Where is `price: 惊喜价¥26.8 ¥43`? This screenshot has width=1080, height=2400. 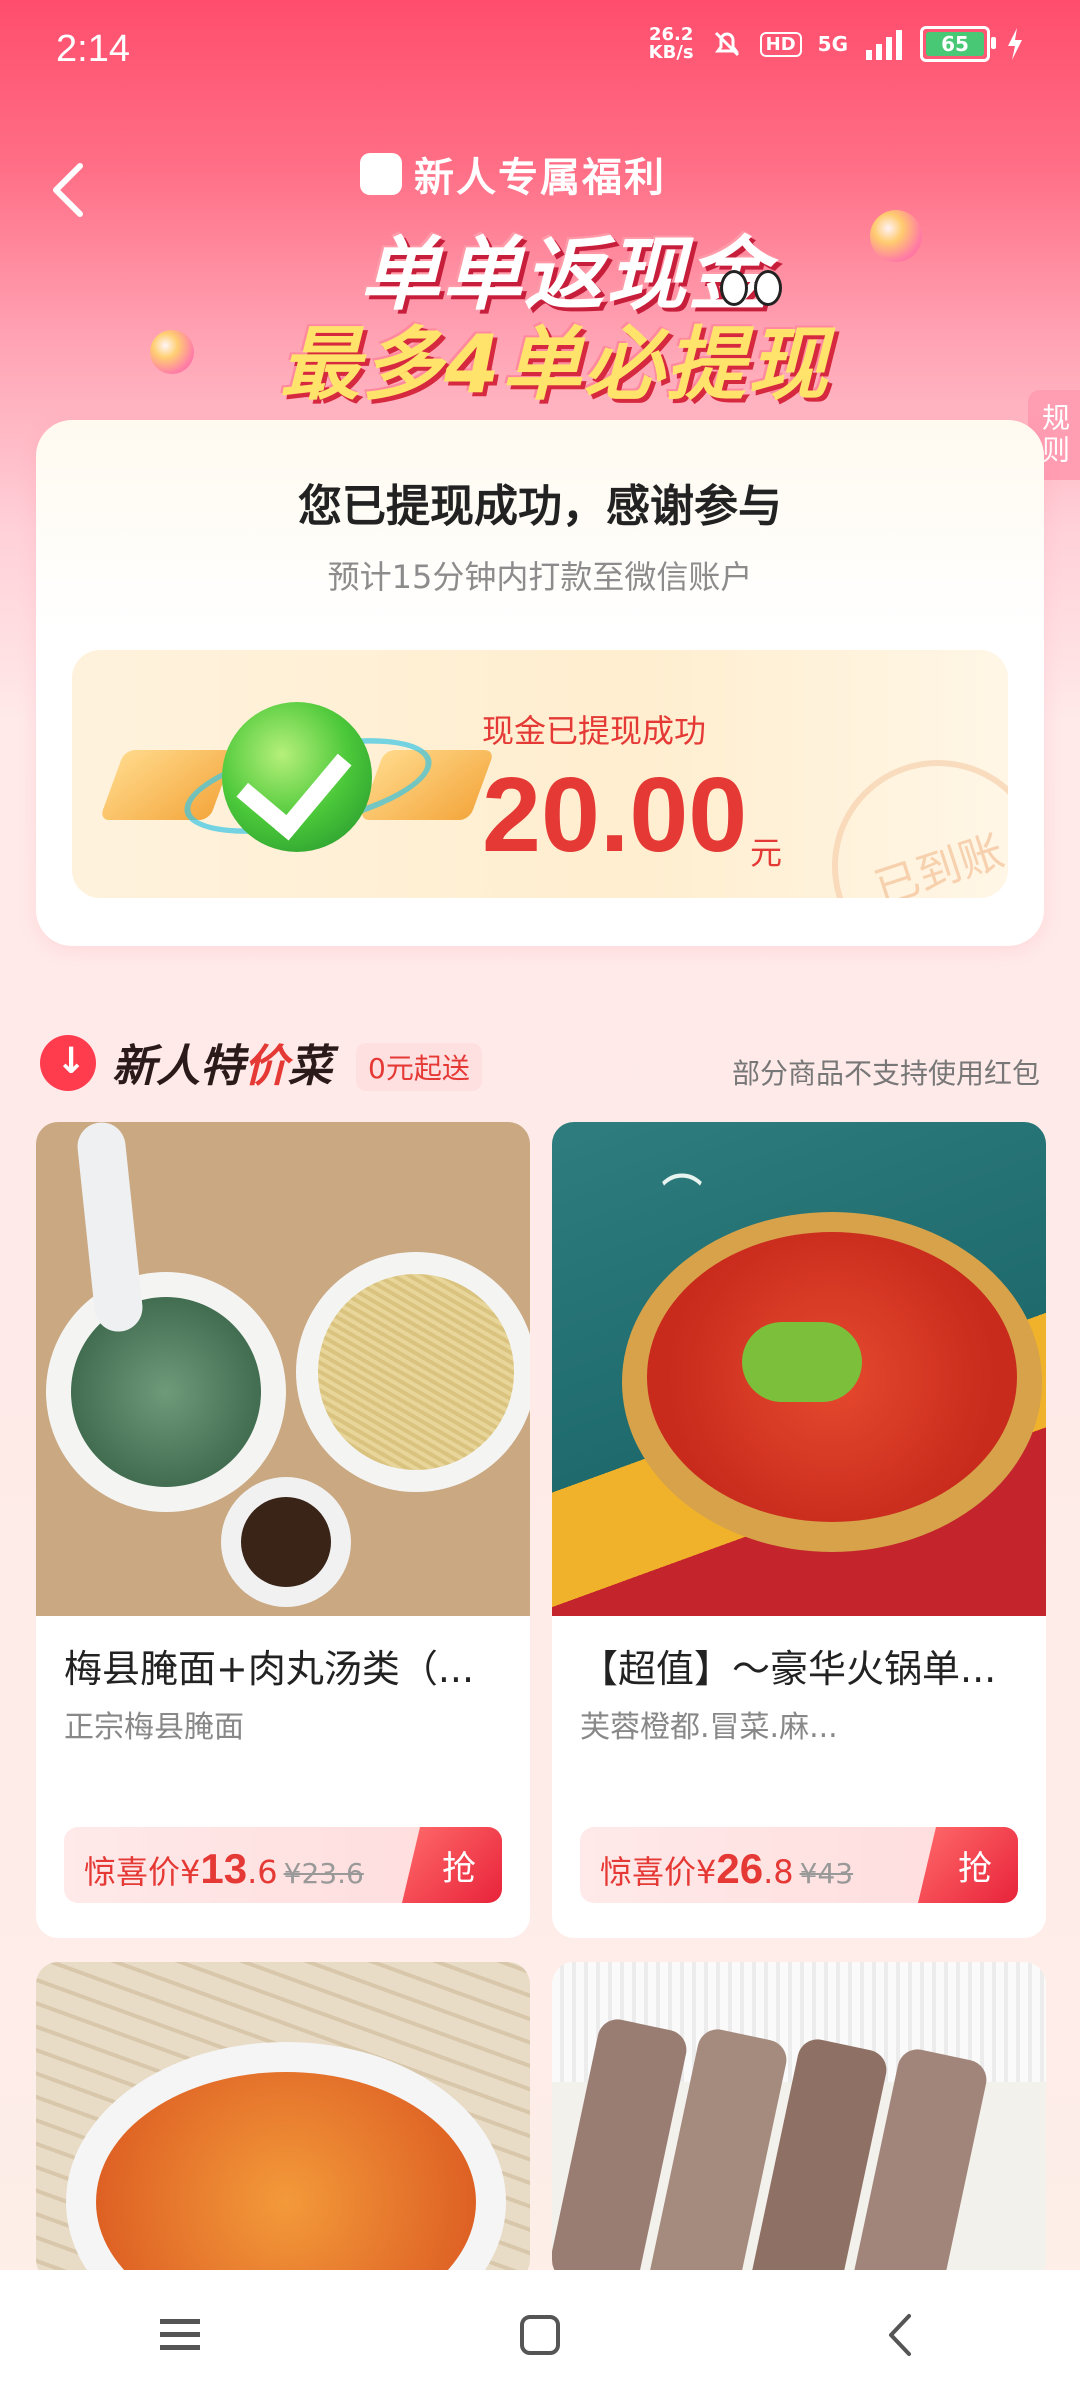
price: 惊喜价¥26.8 ¥43 is located at coordinates (726, 1869).